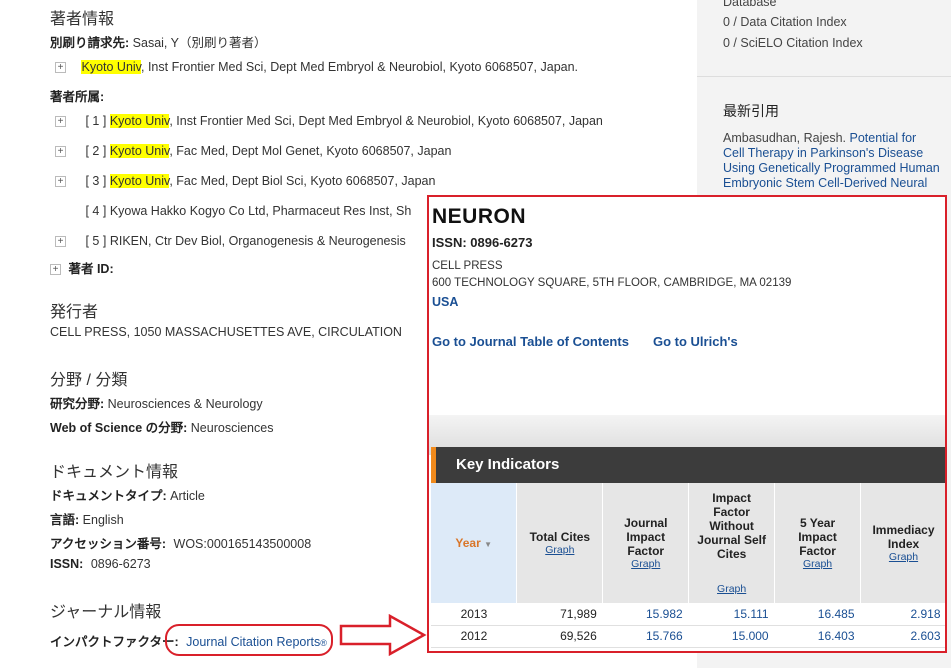 Image resolution: width=951 pixels, height=668 pixels. What do you see at coordinates (817, 537) in the screenshot?
I see `five-year-text: 5 Year Impact Factor` at bounding box center [817, 537].